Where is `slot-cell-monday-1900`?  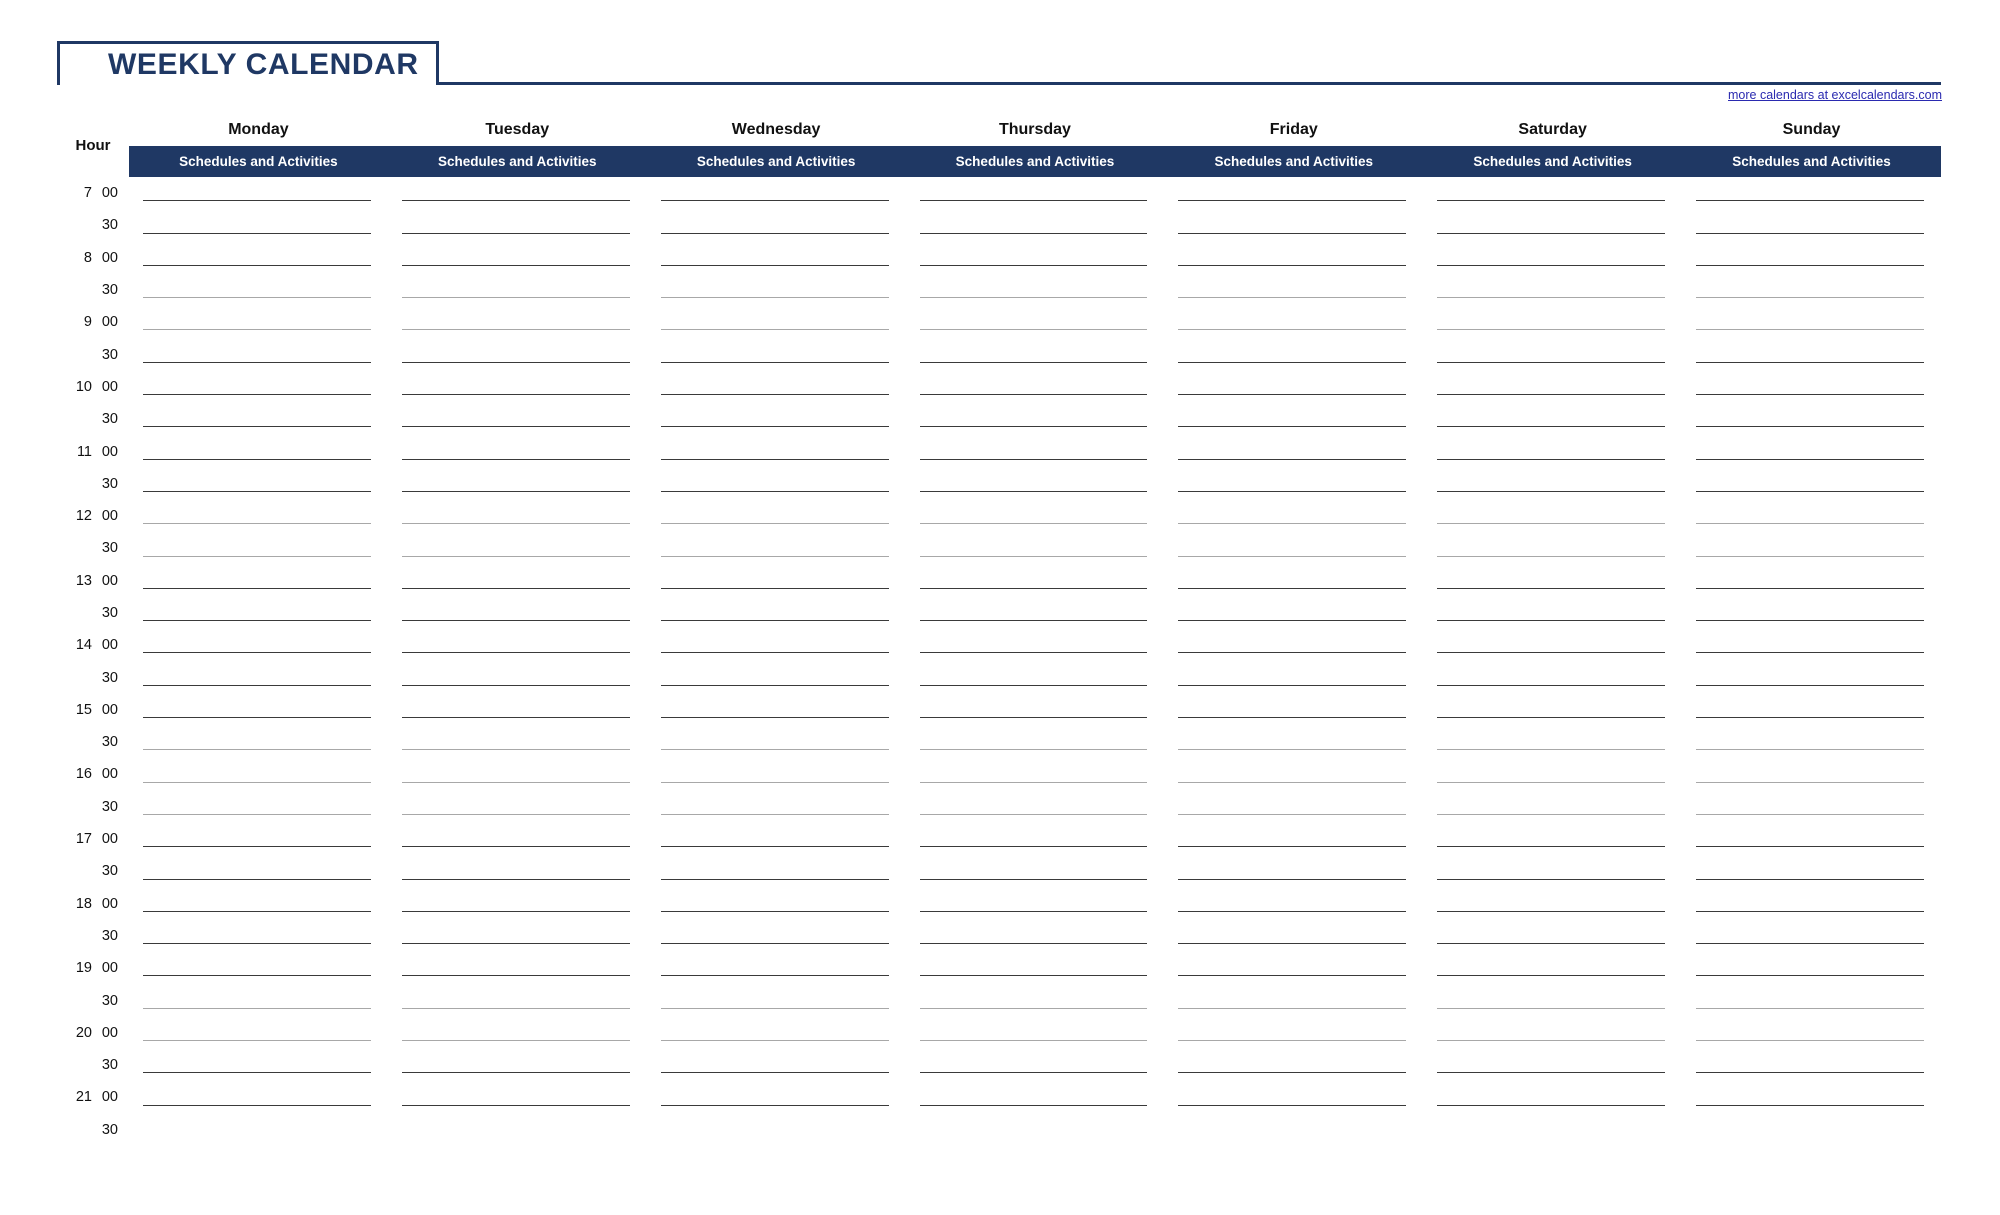
slot-cell-monday-1900 is located at coordinates (258, 968).